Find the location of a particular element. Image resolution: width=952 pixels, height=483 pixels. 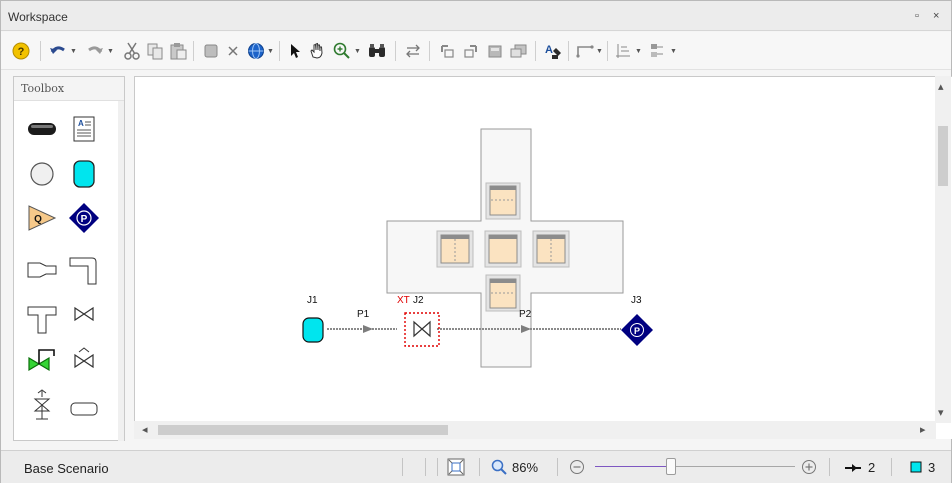

dead-end-tool is located at coordinates (84, 409).